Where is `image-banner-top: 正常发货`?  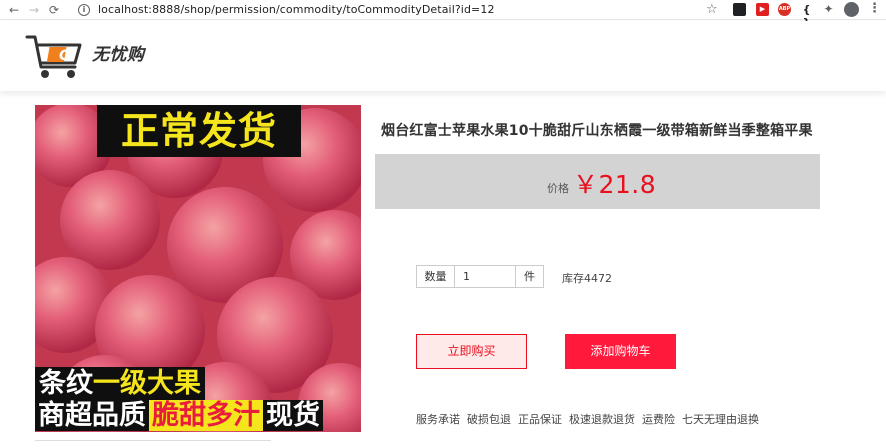
image-banner-top: 正常发货 is located at coordinates (199, 131).